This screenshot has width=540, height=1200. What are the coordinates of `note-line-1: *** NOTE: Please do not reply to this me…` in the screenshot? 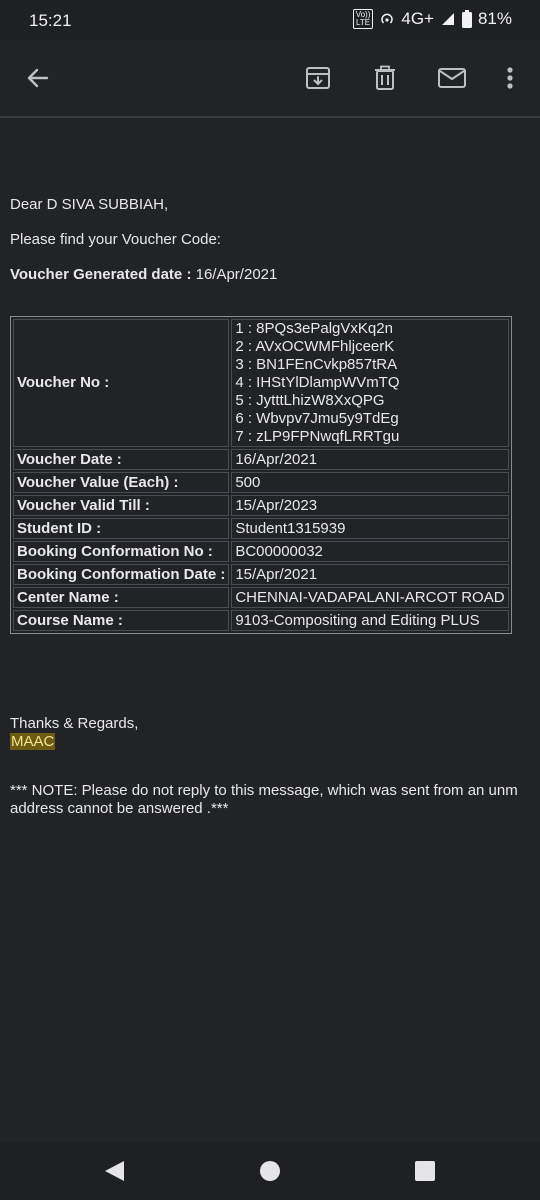 It's located at (264, 790).